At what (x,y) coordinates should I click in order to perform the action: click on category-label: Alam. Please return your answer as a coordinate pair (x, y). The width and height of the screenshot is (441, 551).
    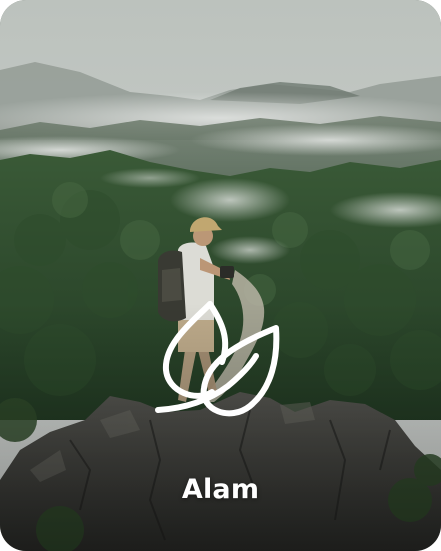
    Looking at the image, I should click on (220, 489).